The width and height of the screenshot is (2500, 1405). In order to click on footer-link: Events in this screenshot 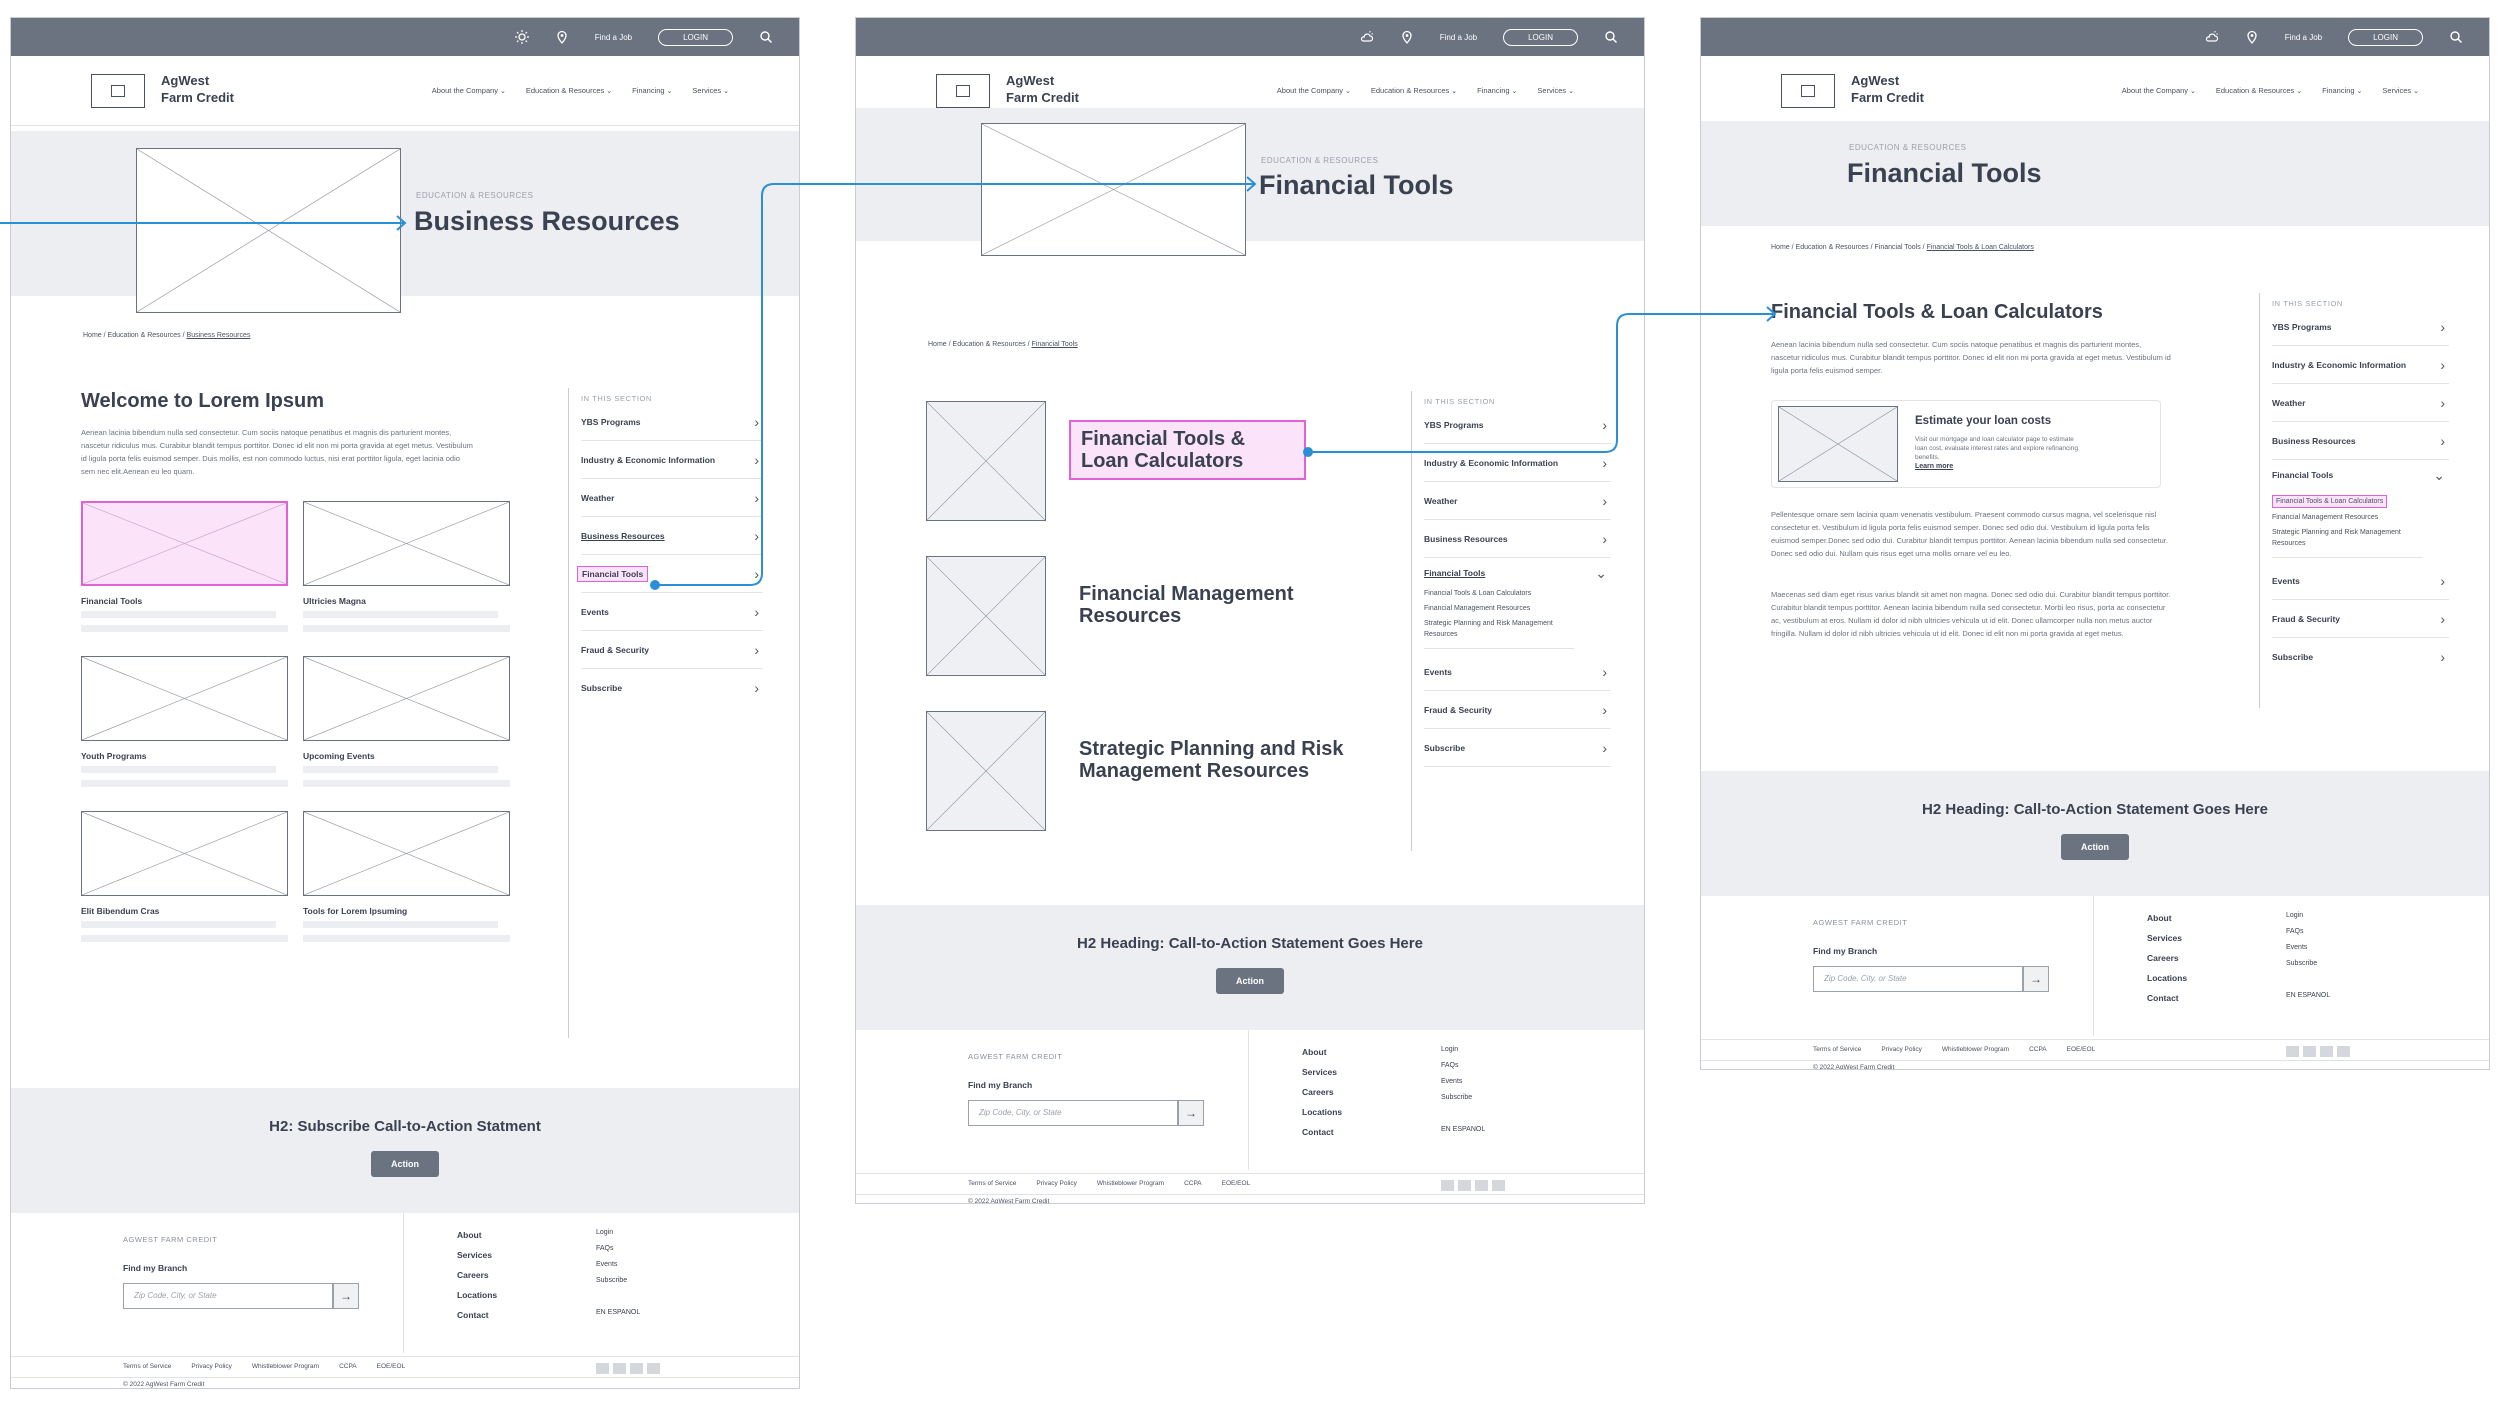, I will do `click(618, 1265)`.